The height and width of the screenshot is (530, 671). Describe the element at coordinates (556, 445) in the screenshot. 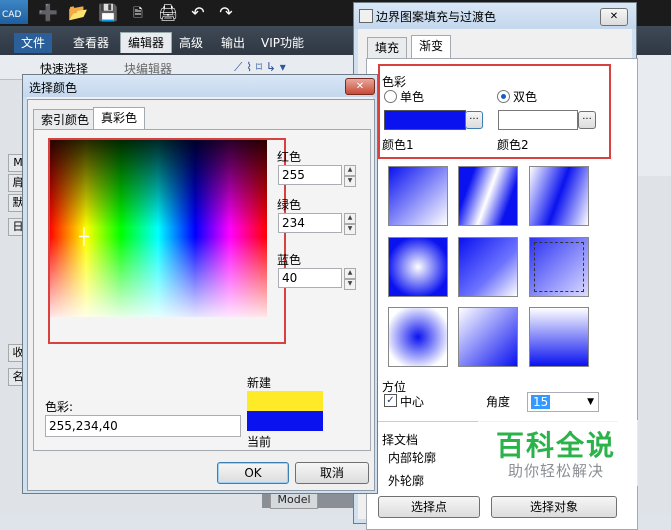

I see `watermark-title: 百科全说` at that location.